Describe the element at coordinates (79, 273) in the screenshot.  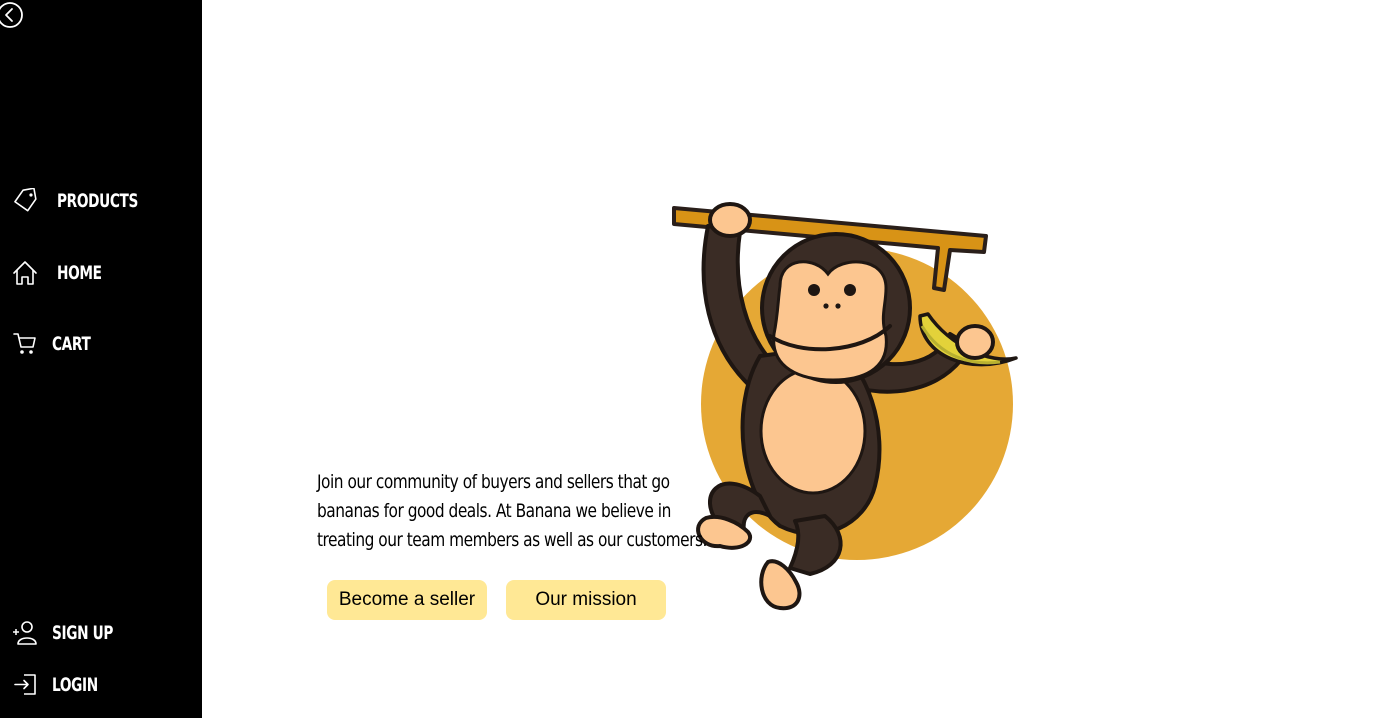
I see `sidebar-item-label: HOME` at that location.